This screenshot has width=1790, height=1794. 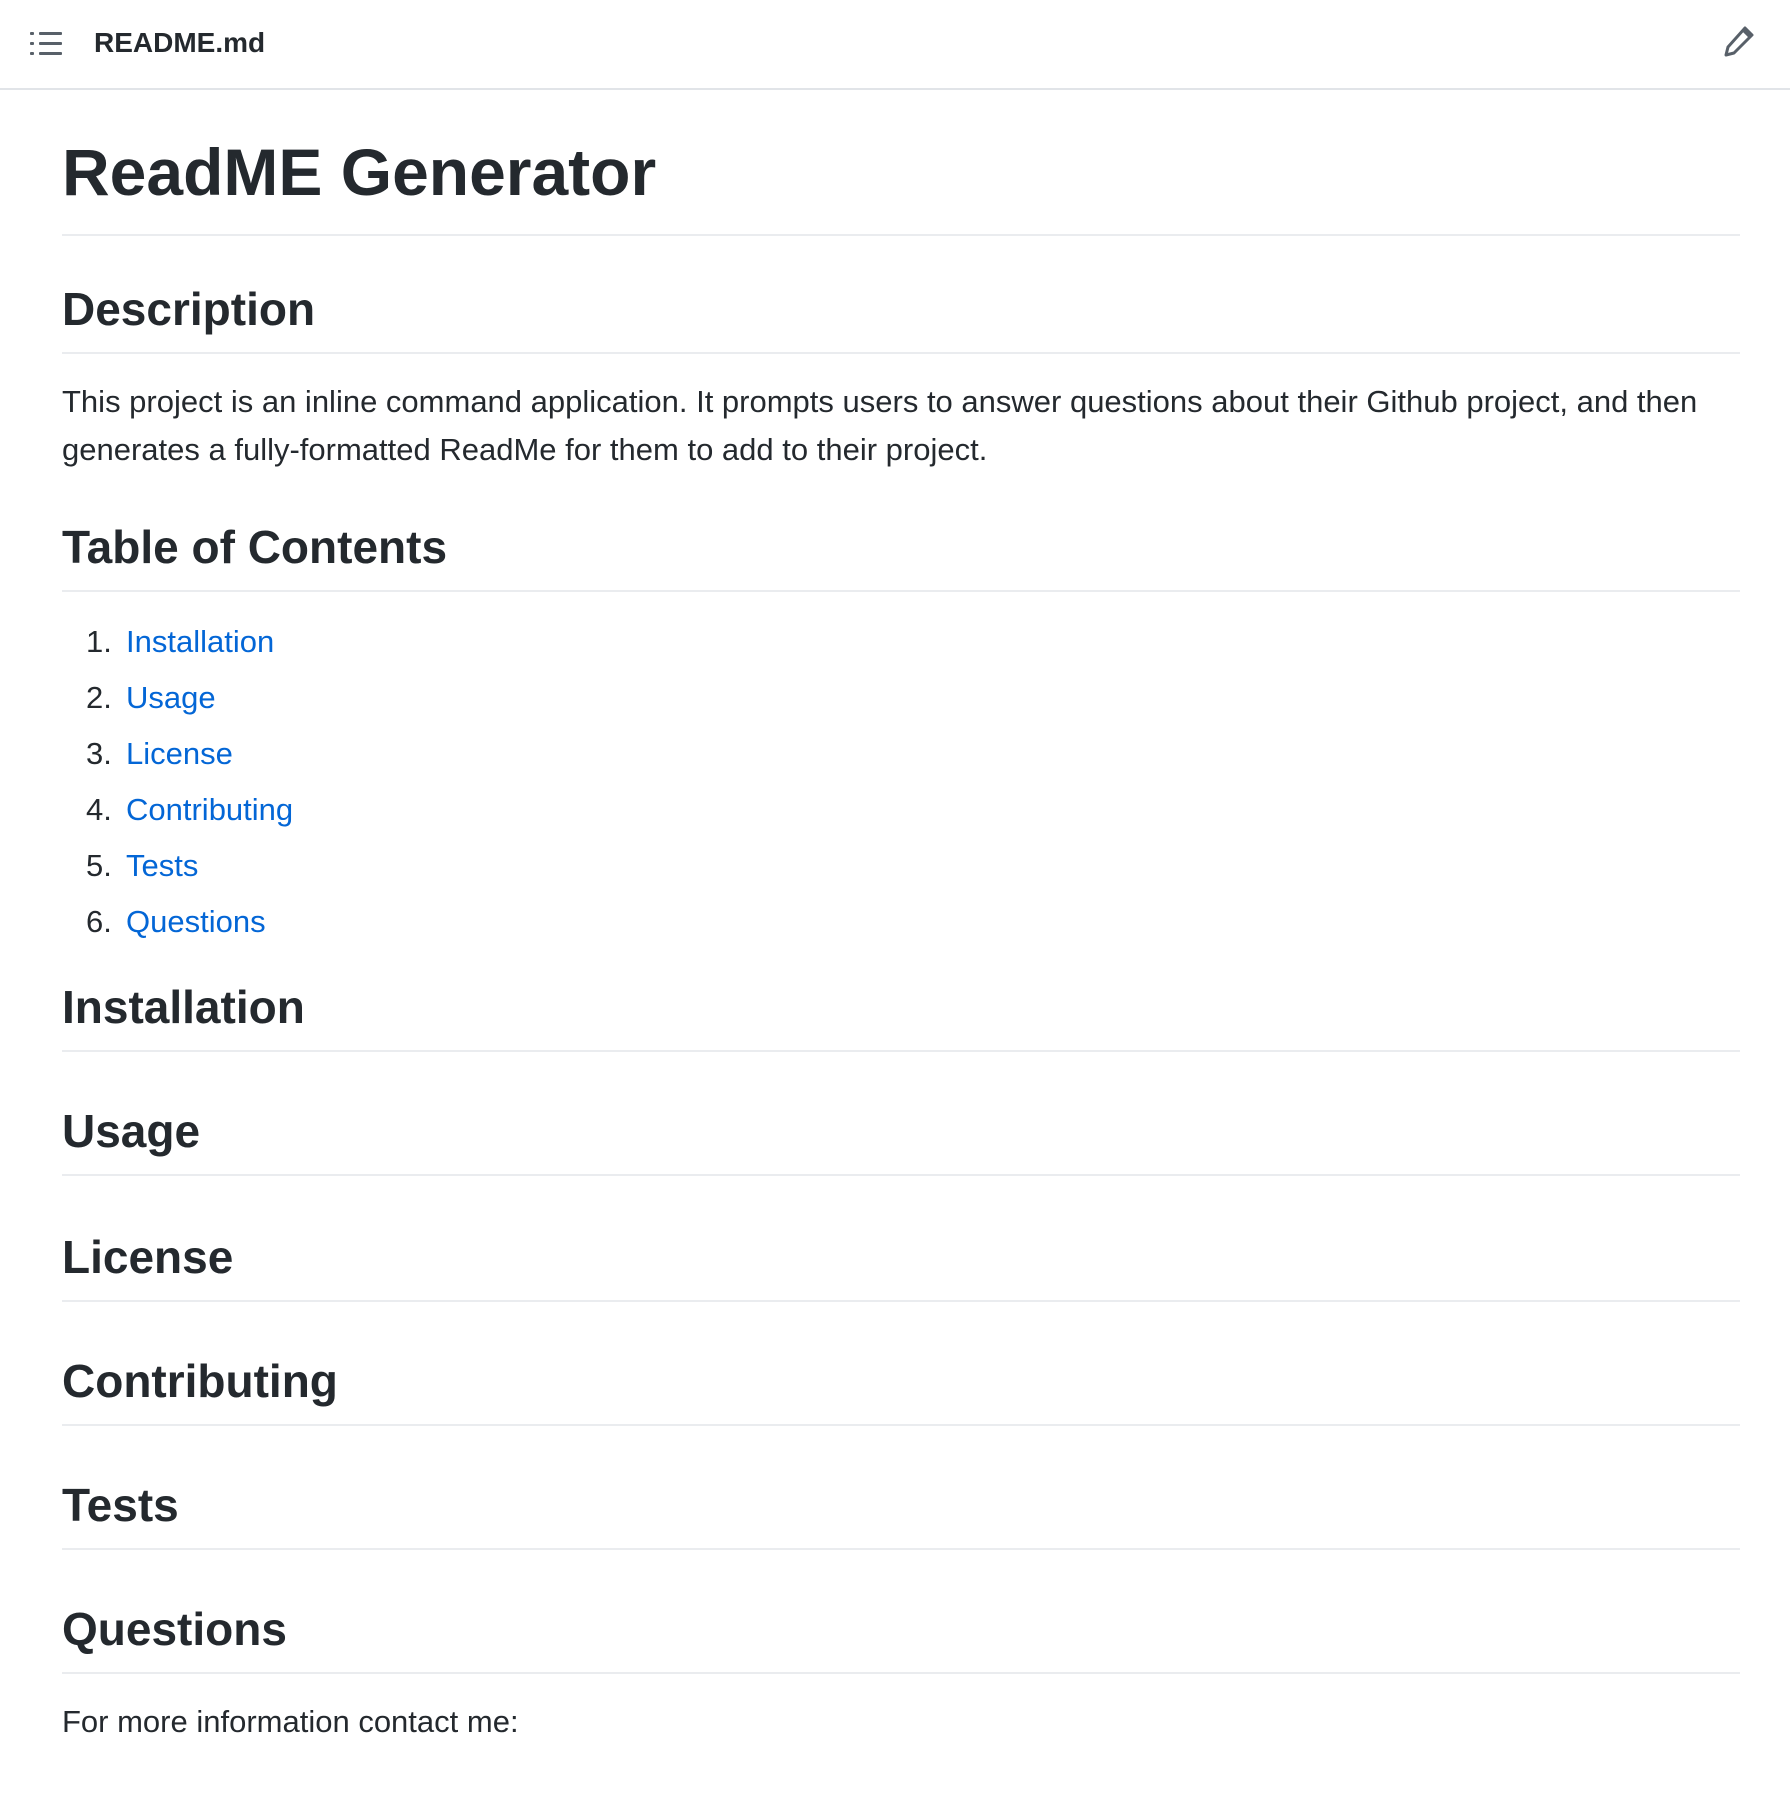 I want to click on toc-item-number: 2., so click(x=99, y=697).